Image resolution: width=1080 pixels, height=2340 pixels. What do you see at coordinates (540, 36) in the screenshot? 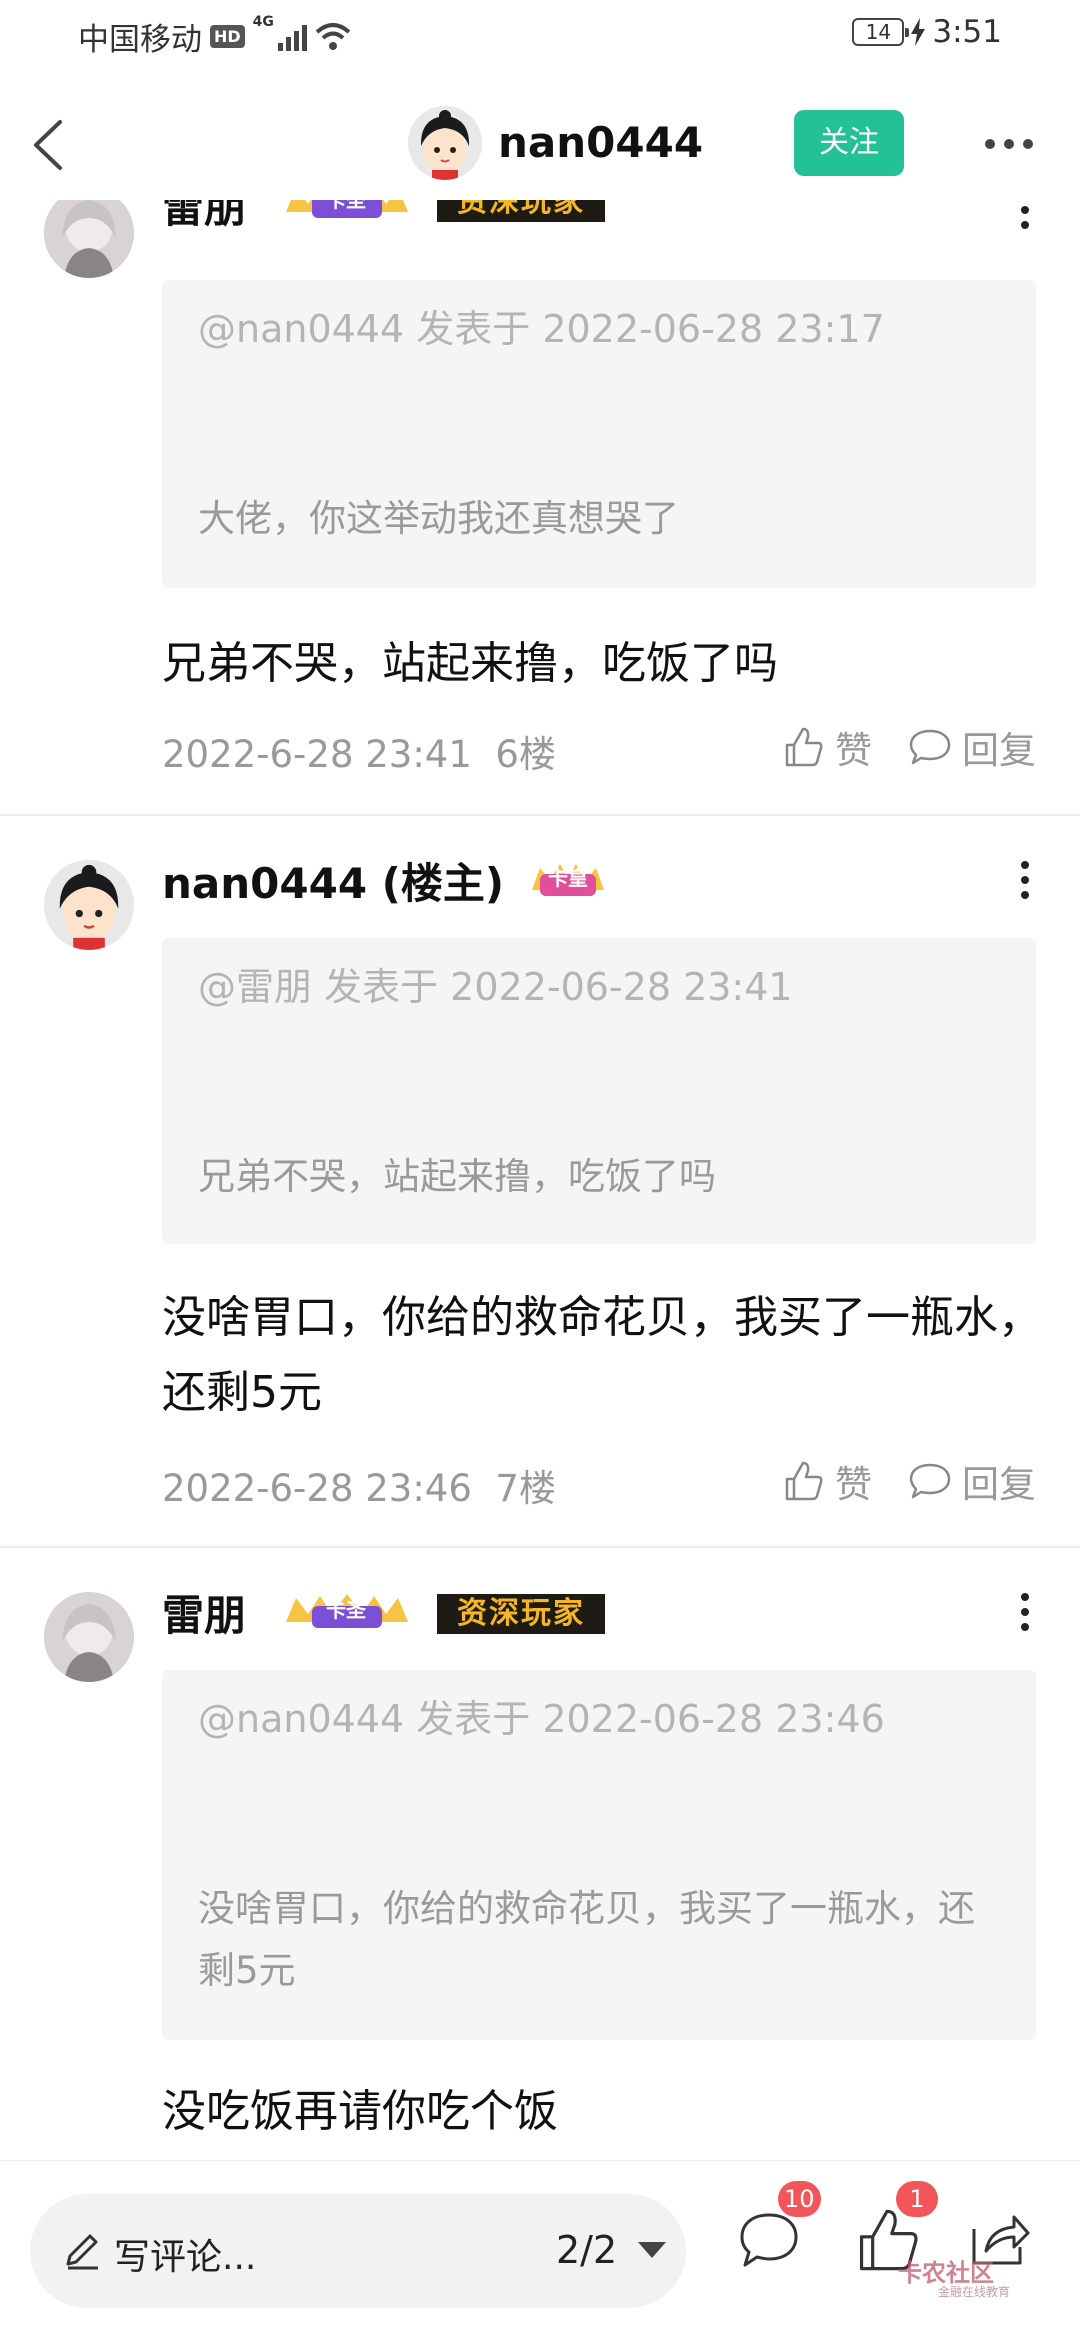
I see `status-bar: 中国移动 HD 4G 14 3:51` at bounding box center [540, 36].